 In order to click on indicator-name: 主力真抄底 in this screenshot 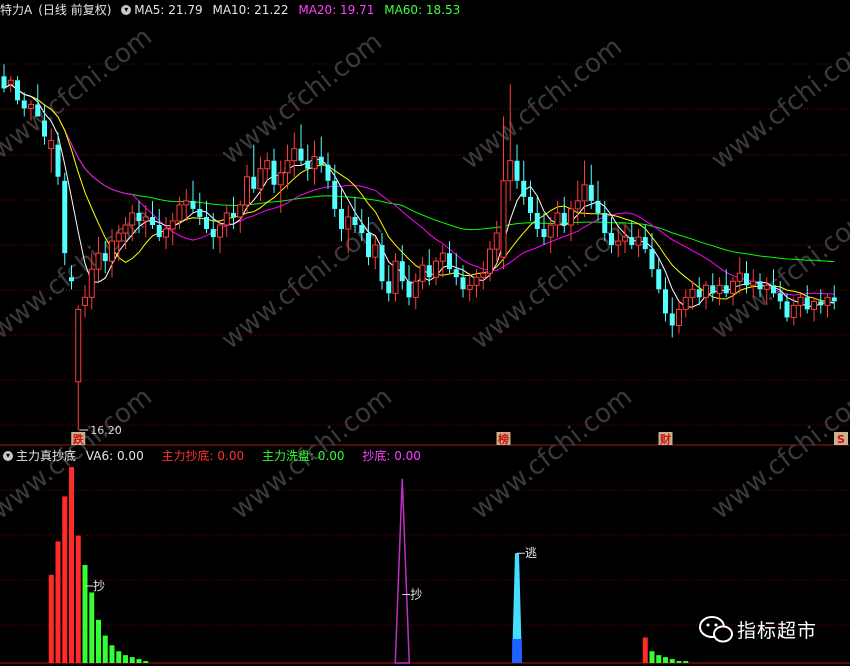, I will do `click(46, 456)`.